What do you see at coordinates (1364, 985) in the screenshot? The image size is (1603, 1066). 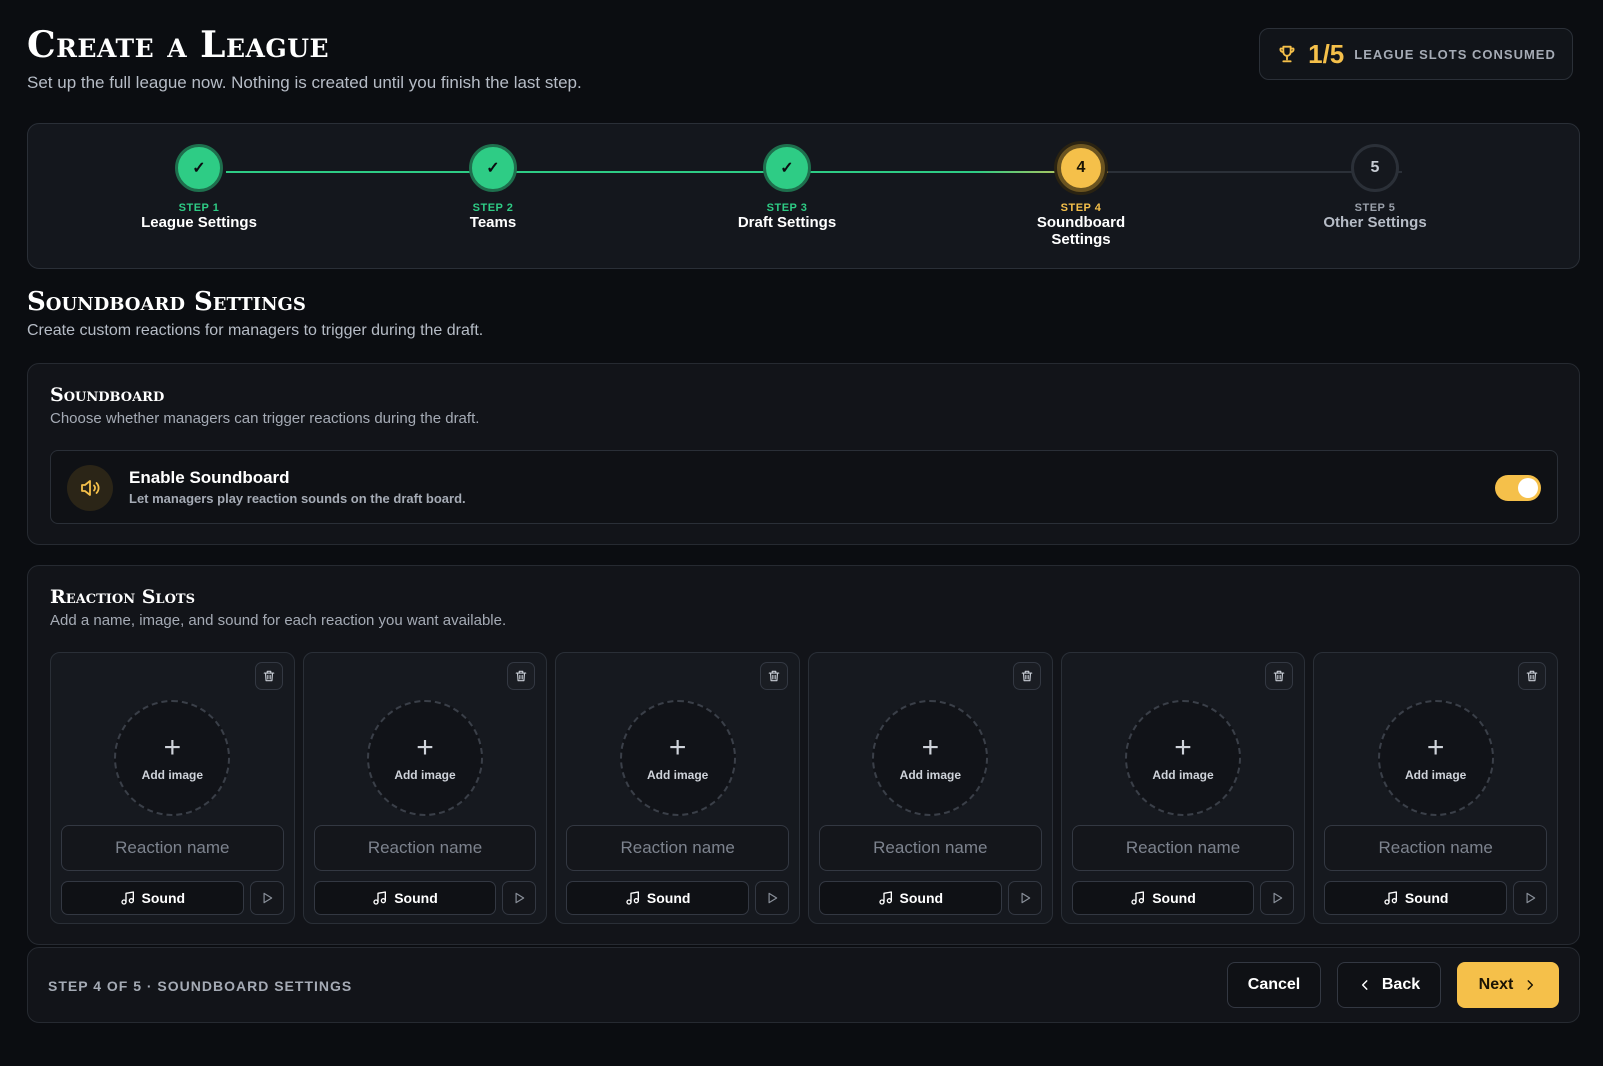 I see `chevron-left-icon` at bounding box center [1364, 985].